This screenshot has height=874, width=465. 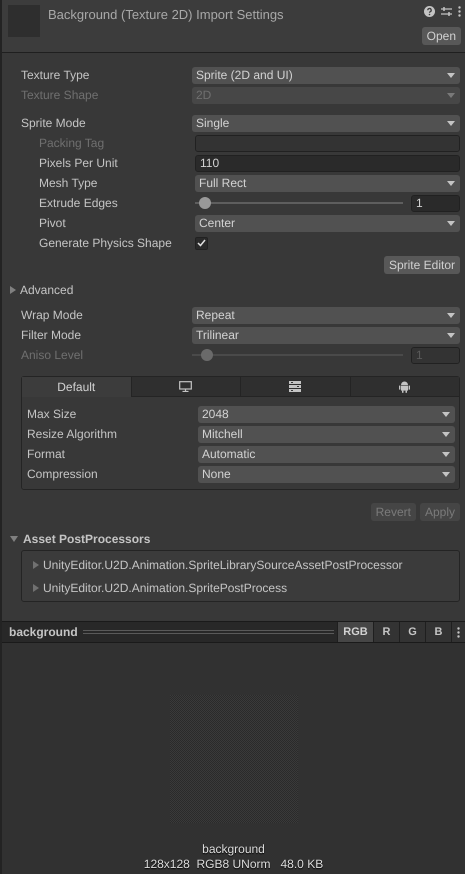 I want to click on more-button, so click(x=458, y=632).